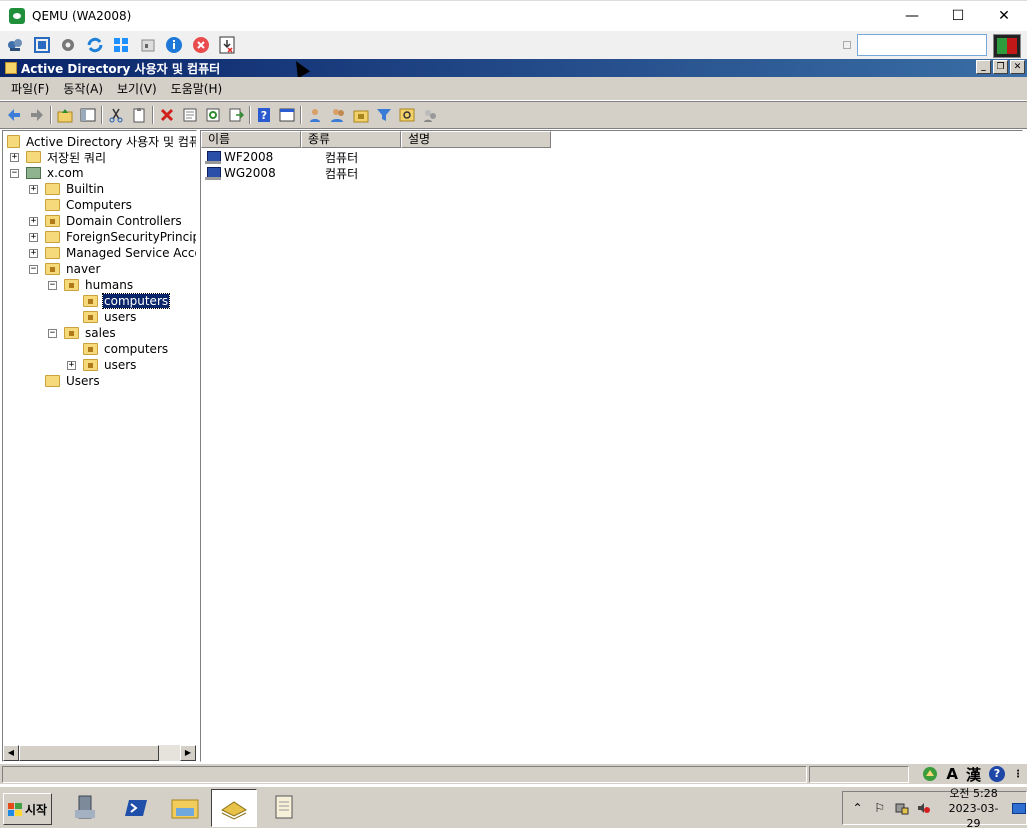  Describe the element at coordinates (476, 139) in the screenshot. I see `column-header-description: 설명` at that location.